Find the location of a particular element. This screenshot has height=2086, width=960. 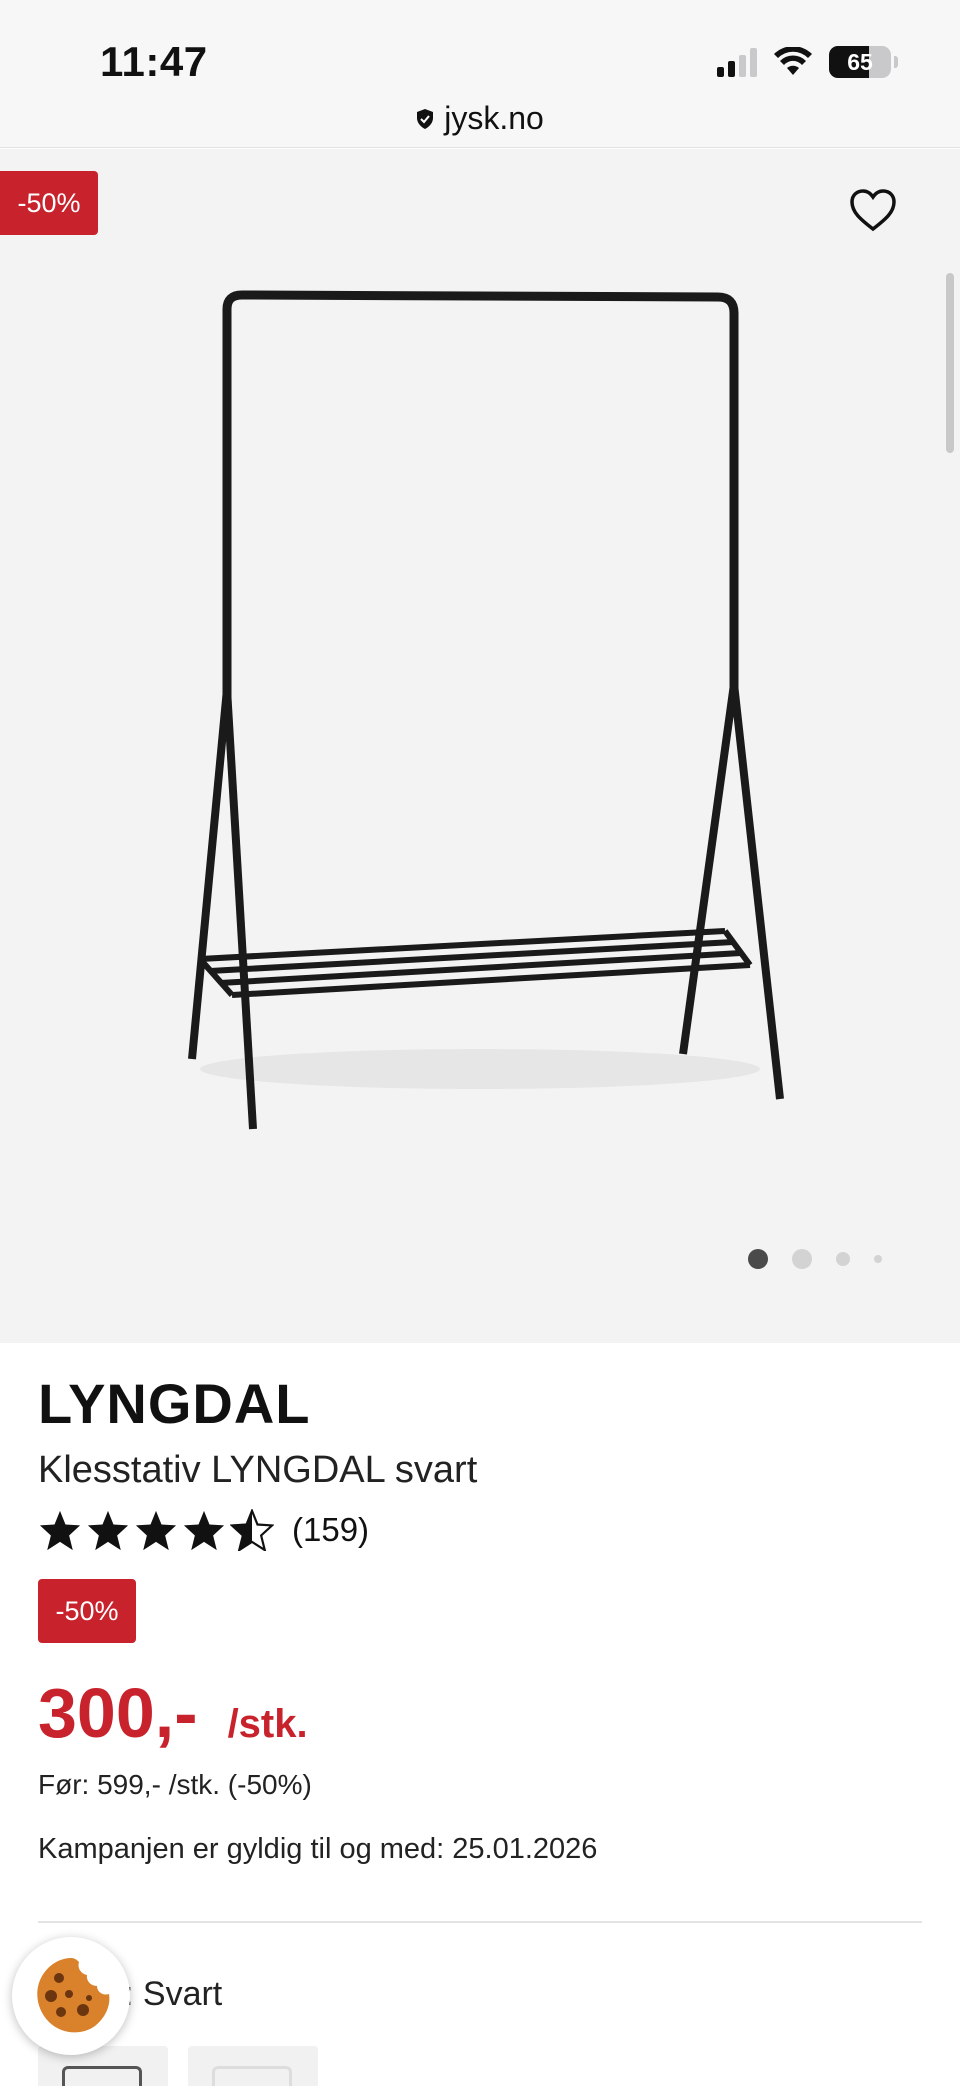

battery-level: 65 is located at coordinates (860, 61).